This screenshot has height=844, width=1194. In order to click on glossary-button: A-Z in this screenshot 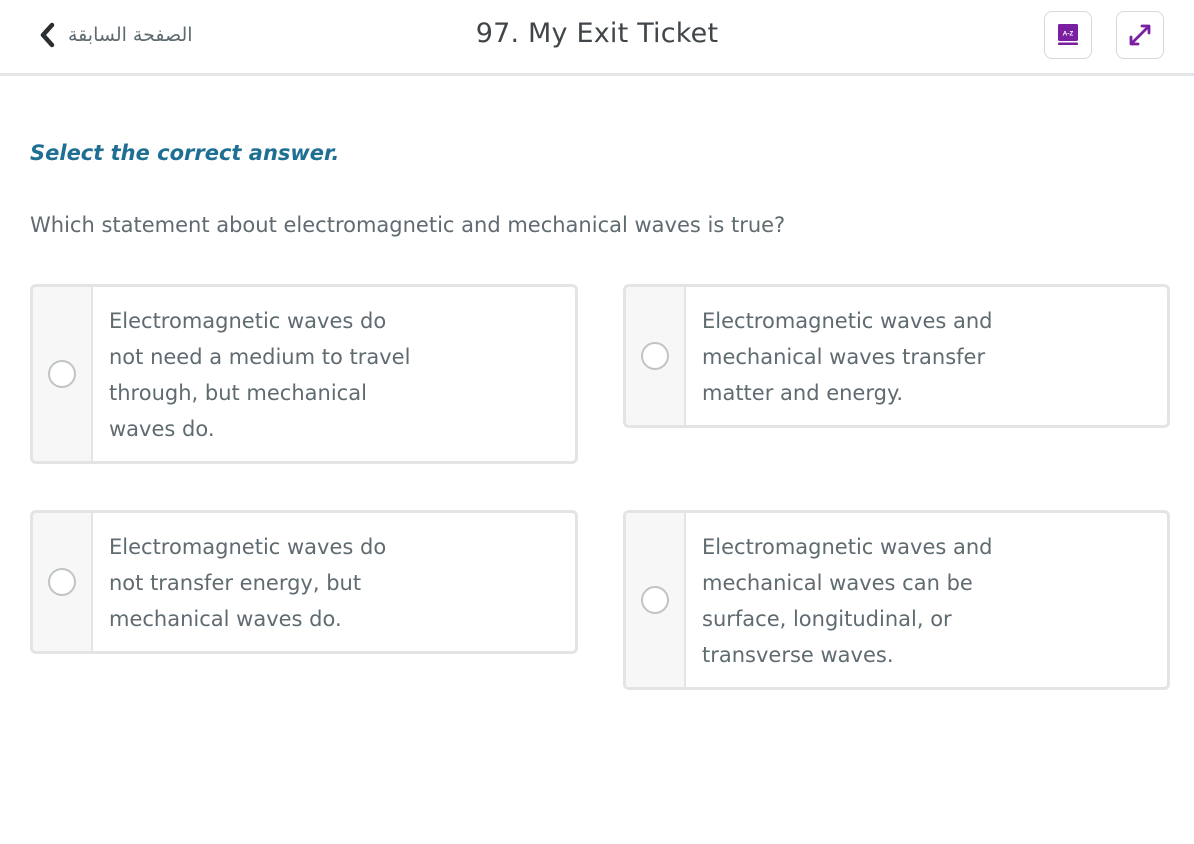, I will do `click(1068, 35)`.